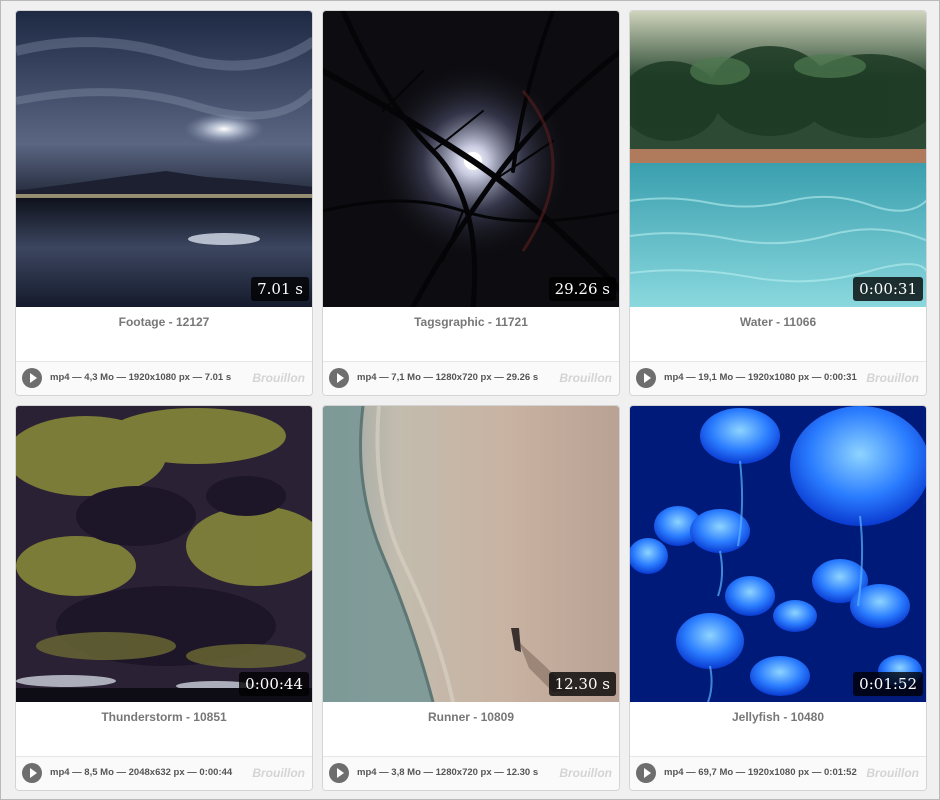 The width and height of the screenshot is (940, 800). What do you see at coordinates (760, 772) in the screenshot?
I see `media-details: mp4 — 69,7 Mo — 1920x1080 px — 0:01:52` at bounding box center [760, 772].